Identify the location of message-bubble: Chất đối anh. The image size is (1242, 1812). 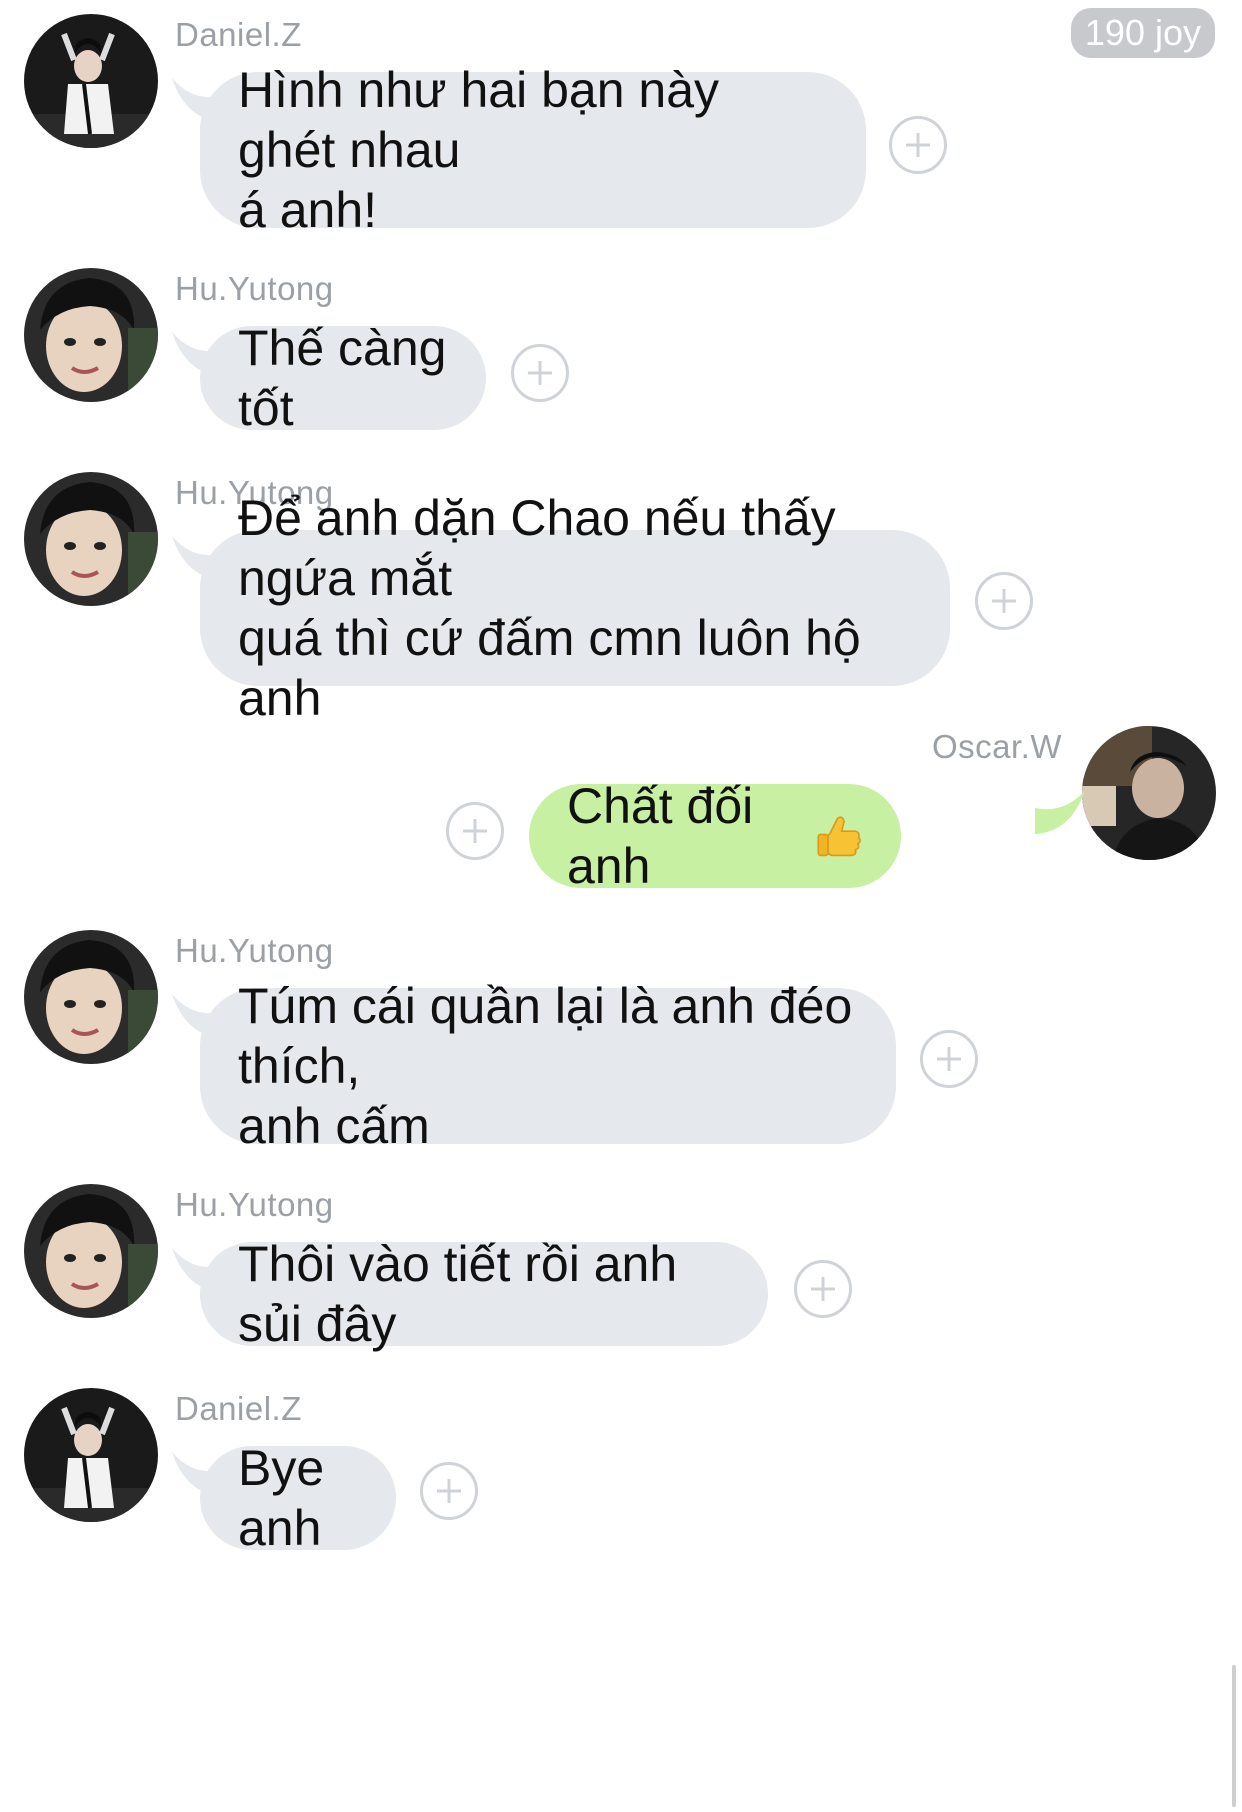
(715, 836).